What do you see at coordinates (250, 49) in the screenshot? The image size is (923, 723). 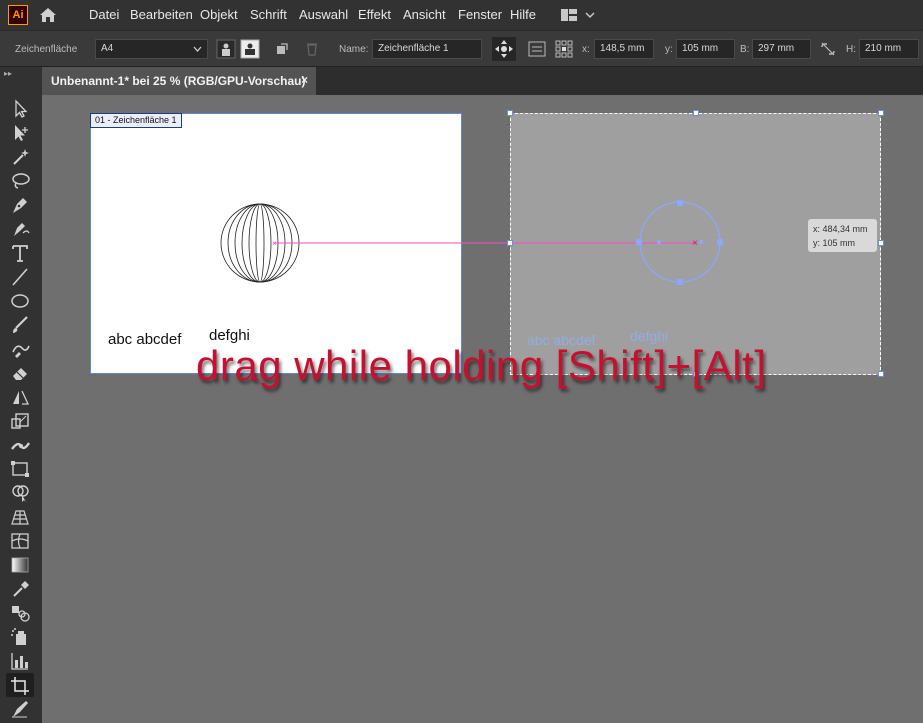 I see `landscape-orientation-icon` at bounding box center [250, 49].